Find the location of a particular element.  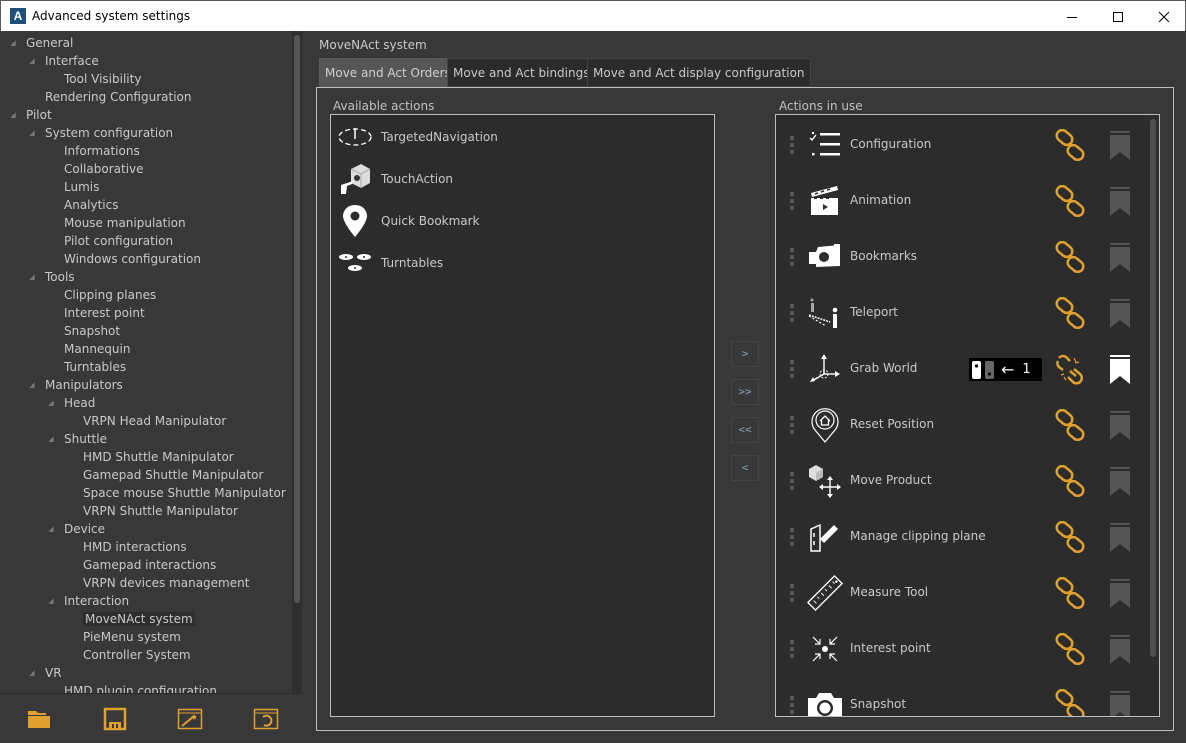

tree-item: Interest point is located at coordinates (95, 313).